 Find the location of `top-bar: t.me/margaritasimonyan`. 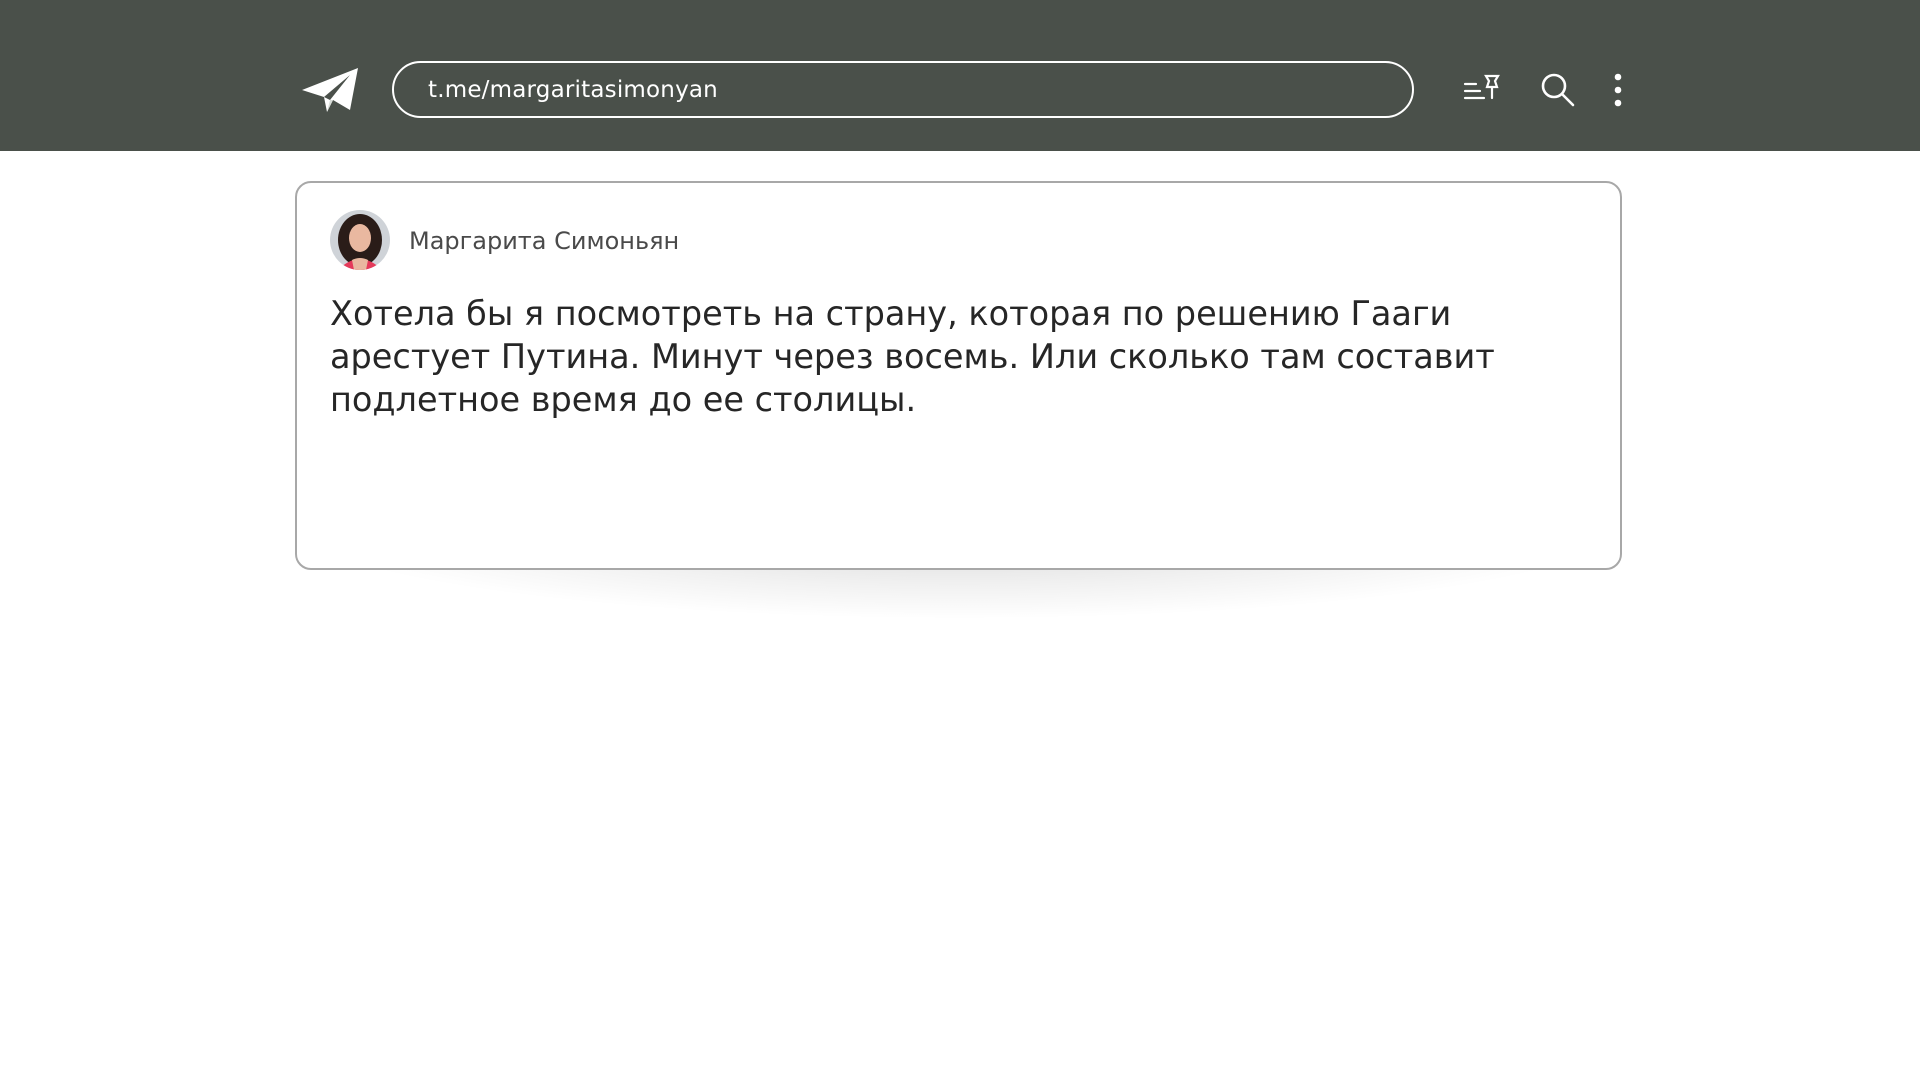

top-bar: t.me/margaritasimonyan is located at coordinates (960, 75).